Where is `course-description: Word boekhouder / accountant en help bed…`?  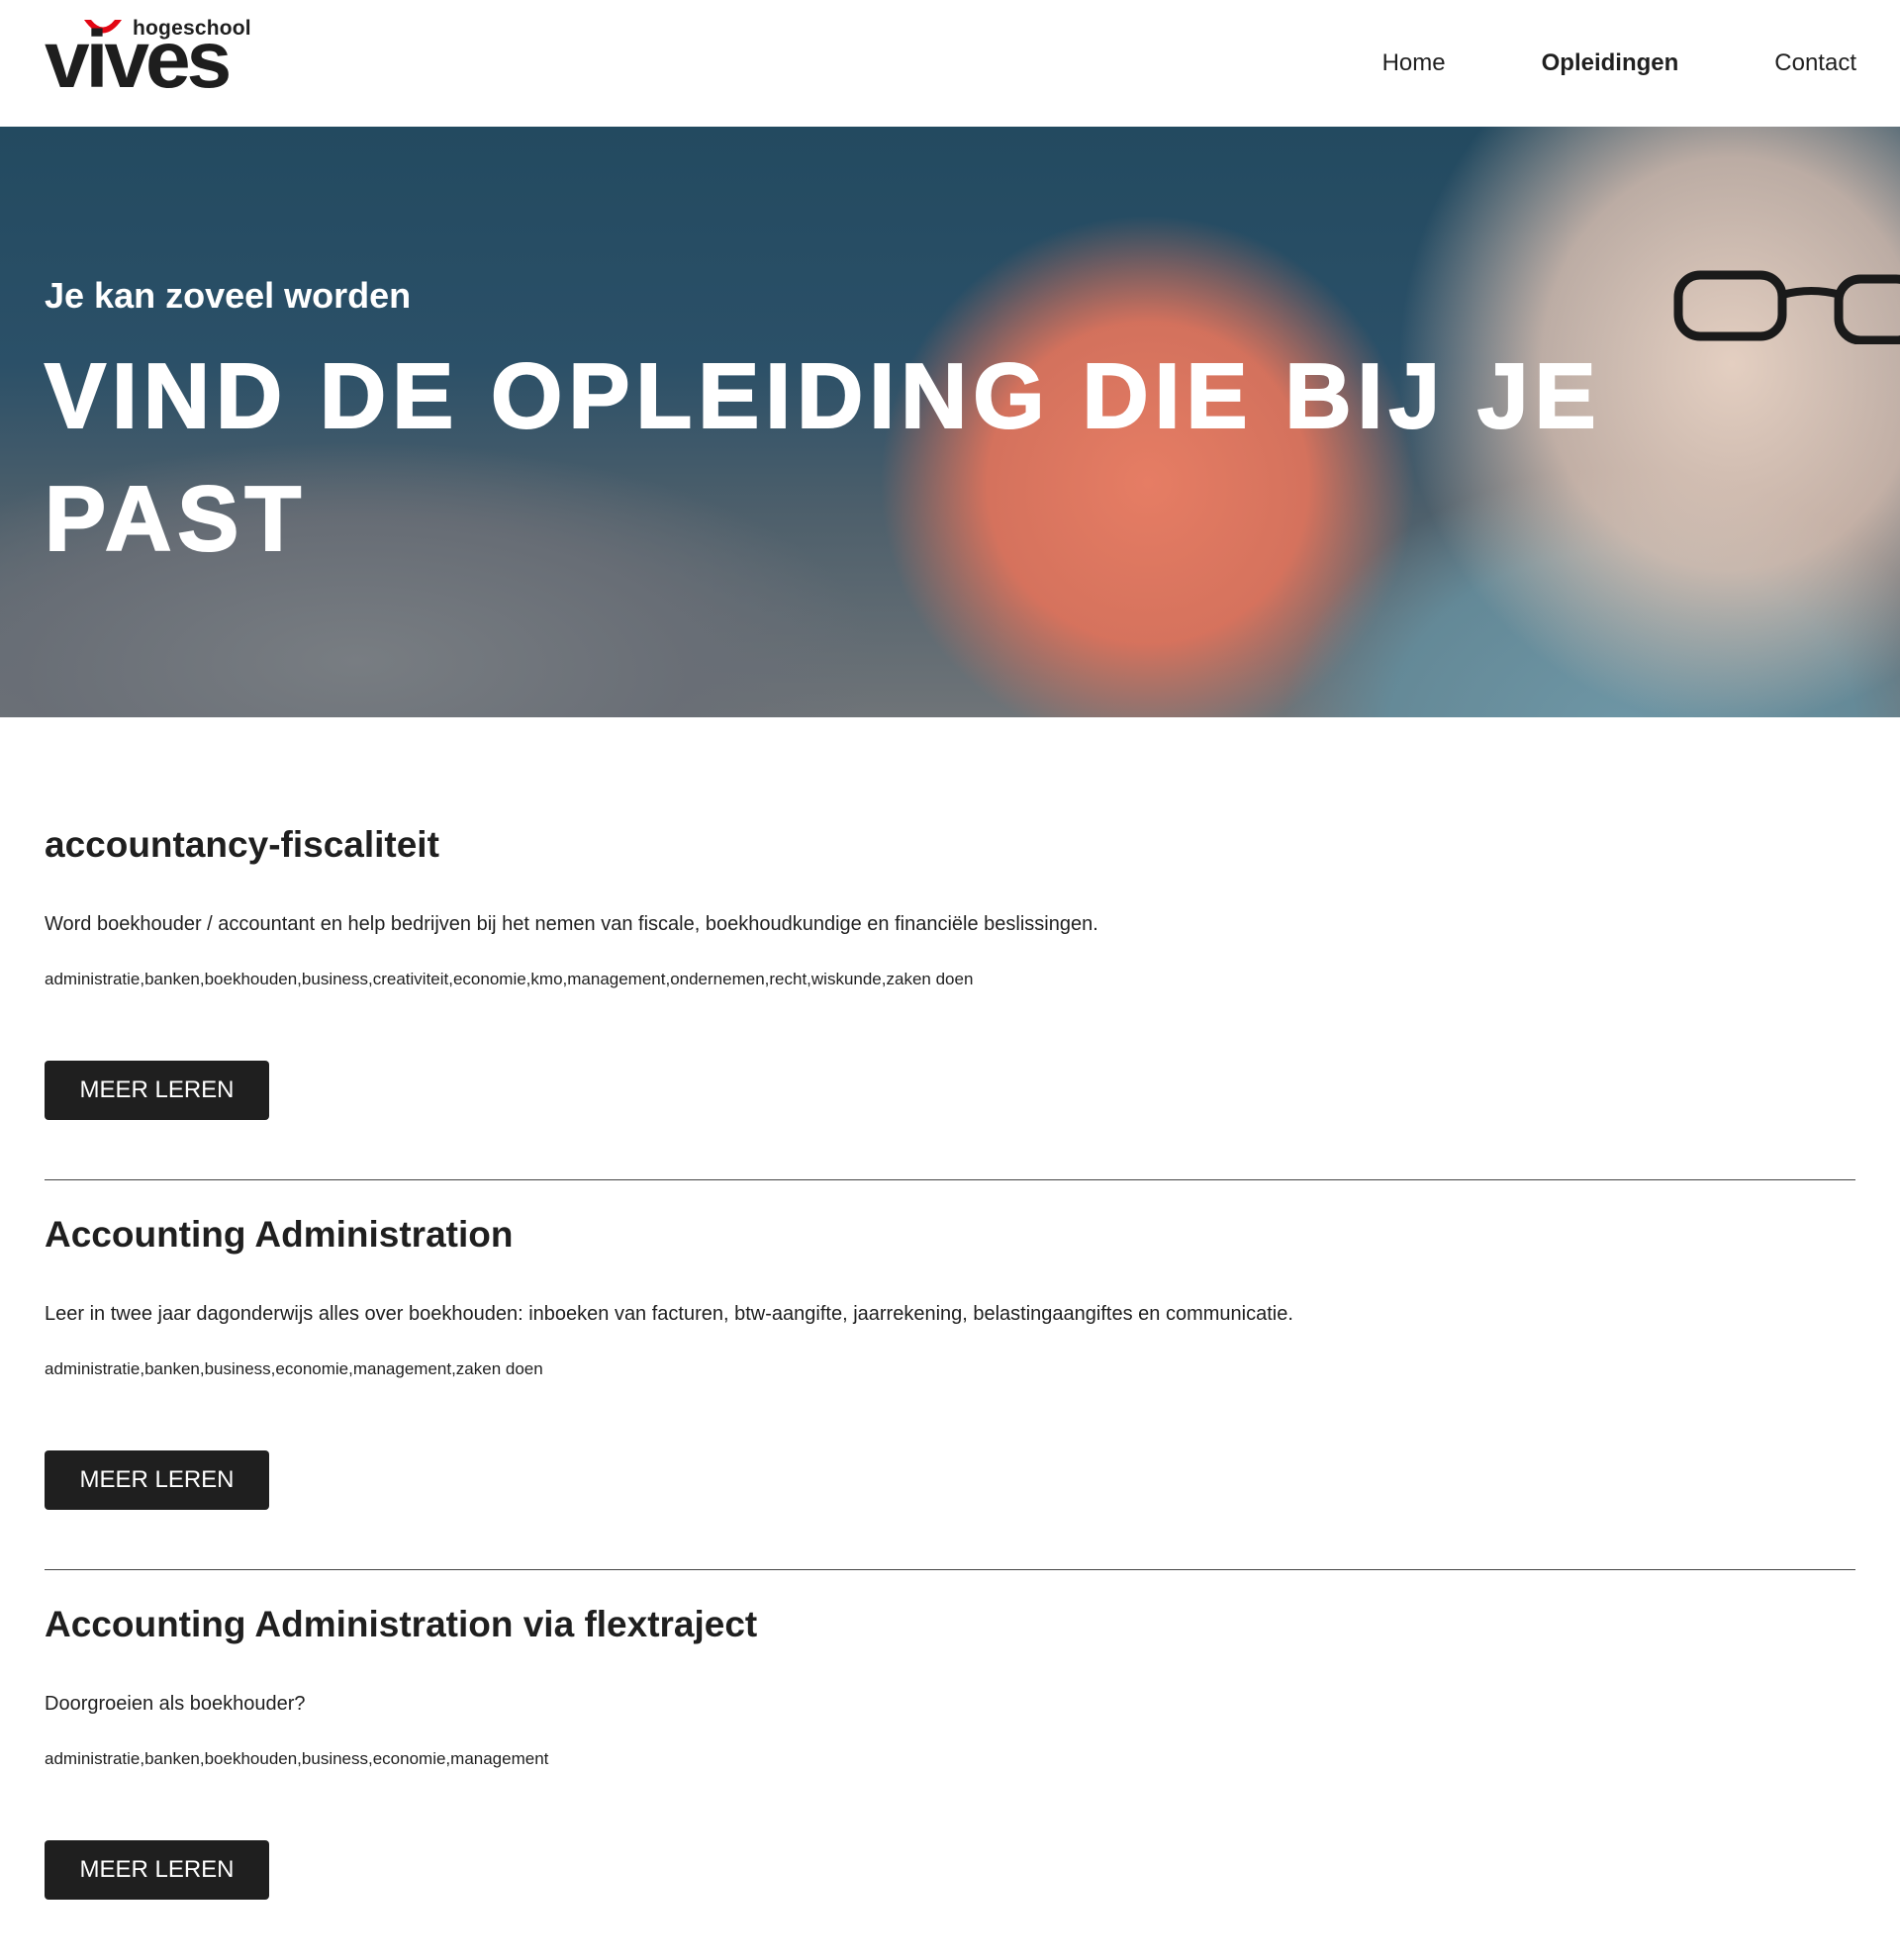 course-description: Word boekhouder / accountant en help bed… is located at coordinates (571, 924).